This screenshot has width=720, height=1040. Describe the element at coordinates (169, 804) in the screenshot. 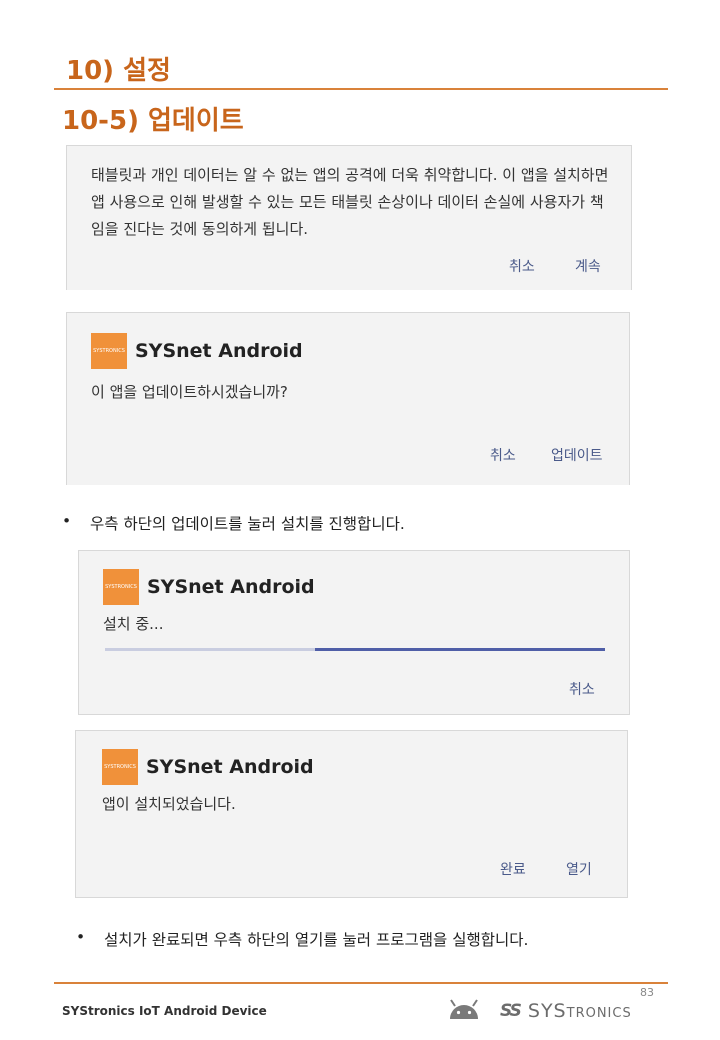

I see `installed-status: 앱이 설치되었습니다.` at that location.